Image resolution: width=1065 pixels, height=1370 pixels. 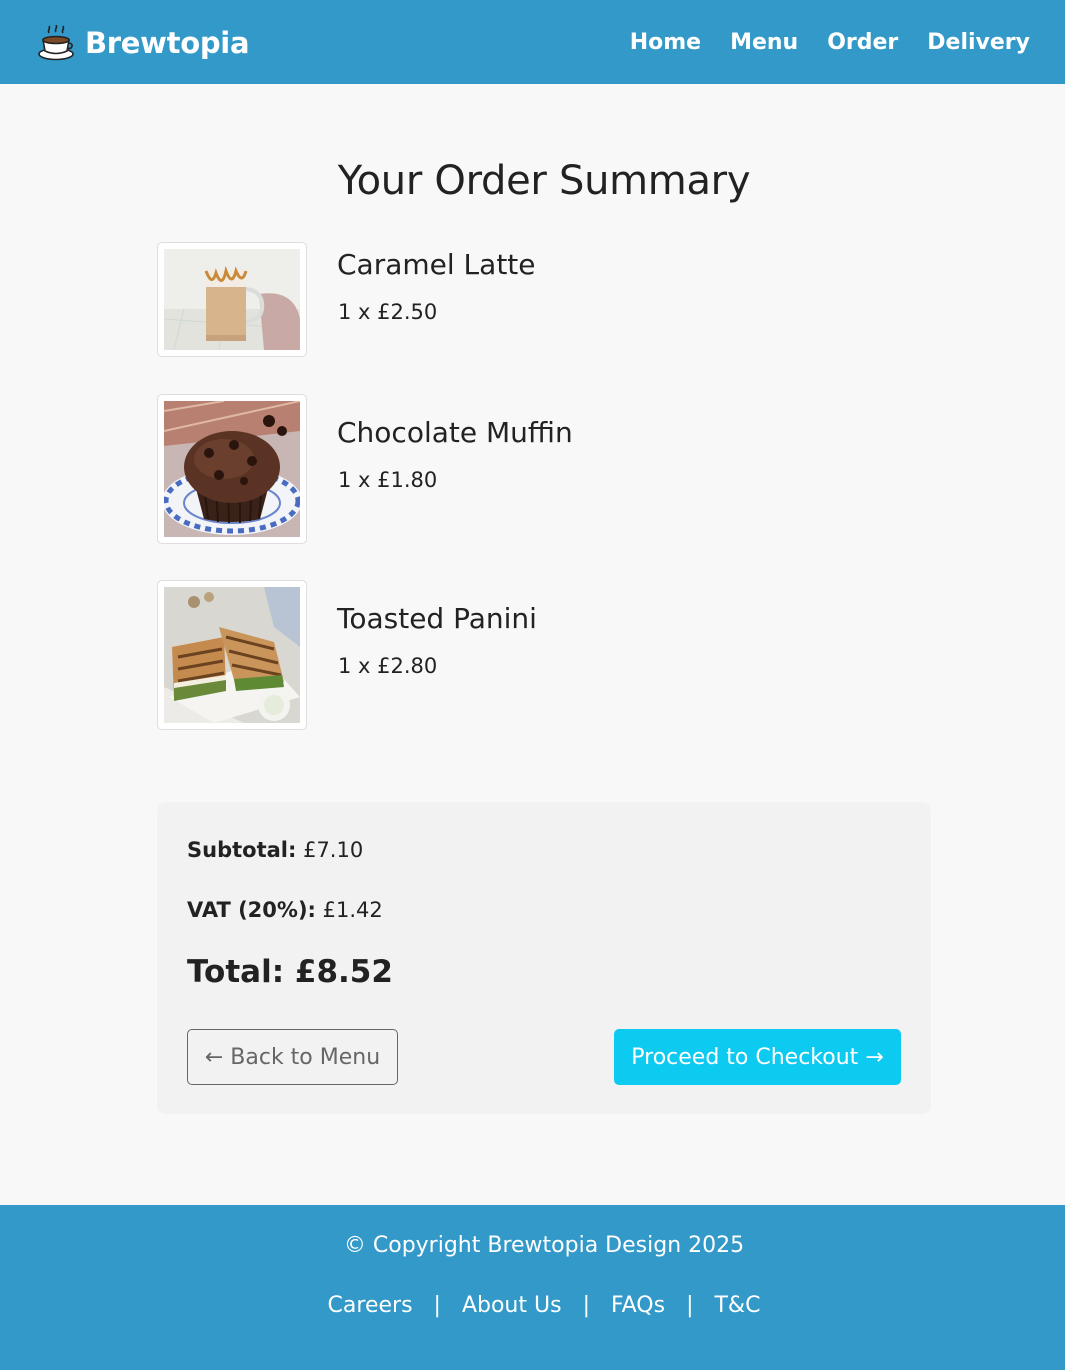 I want to click on brand-name: Brewtopia, so click(x=167, y=43).